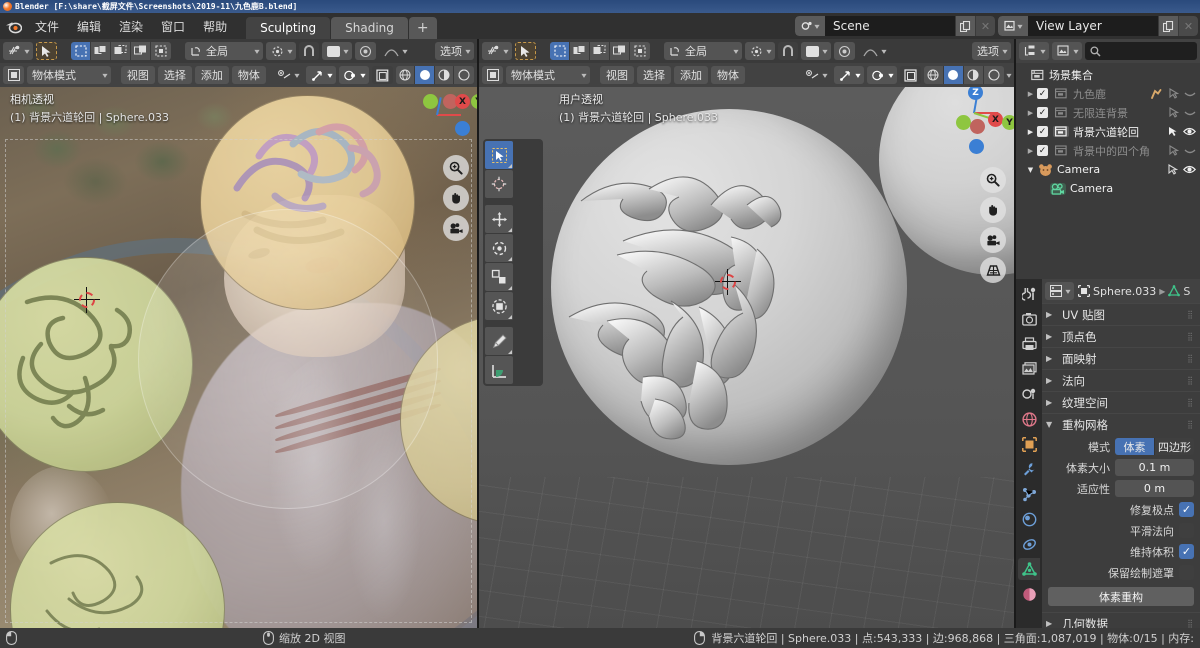 This screenshot has width=1200, height=648. I want to click on breadcrumb-object-name: Sphere.033, so click(1124, 291).